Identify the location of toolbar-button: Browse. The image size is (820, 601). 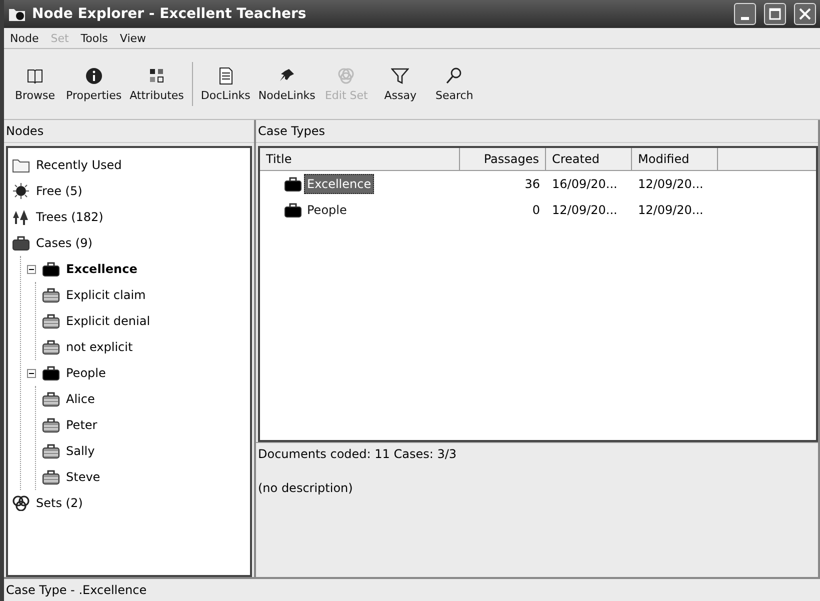
(35, 84).